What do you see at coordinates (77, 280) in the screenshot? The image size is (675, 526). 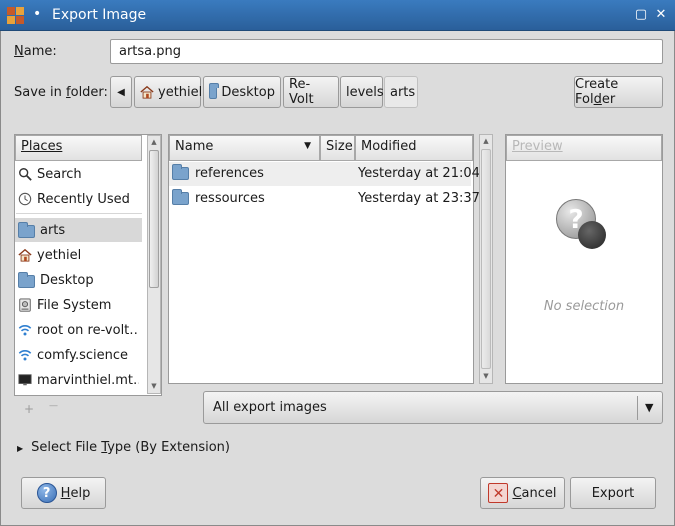 I see `place-desktop: Desktop` at bounding box center [77, 280].